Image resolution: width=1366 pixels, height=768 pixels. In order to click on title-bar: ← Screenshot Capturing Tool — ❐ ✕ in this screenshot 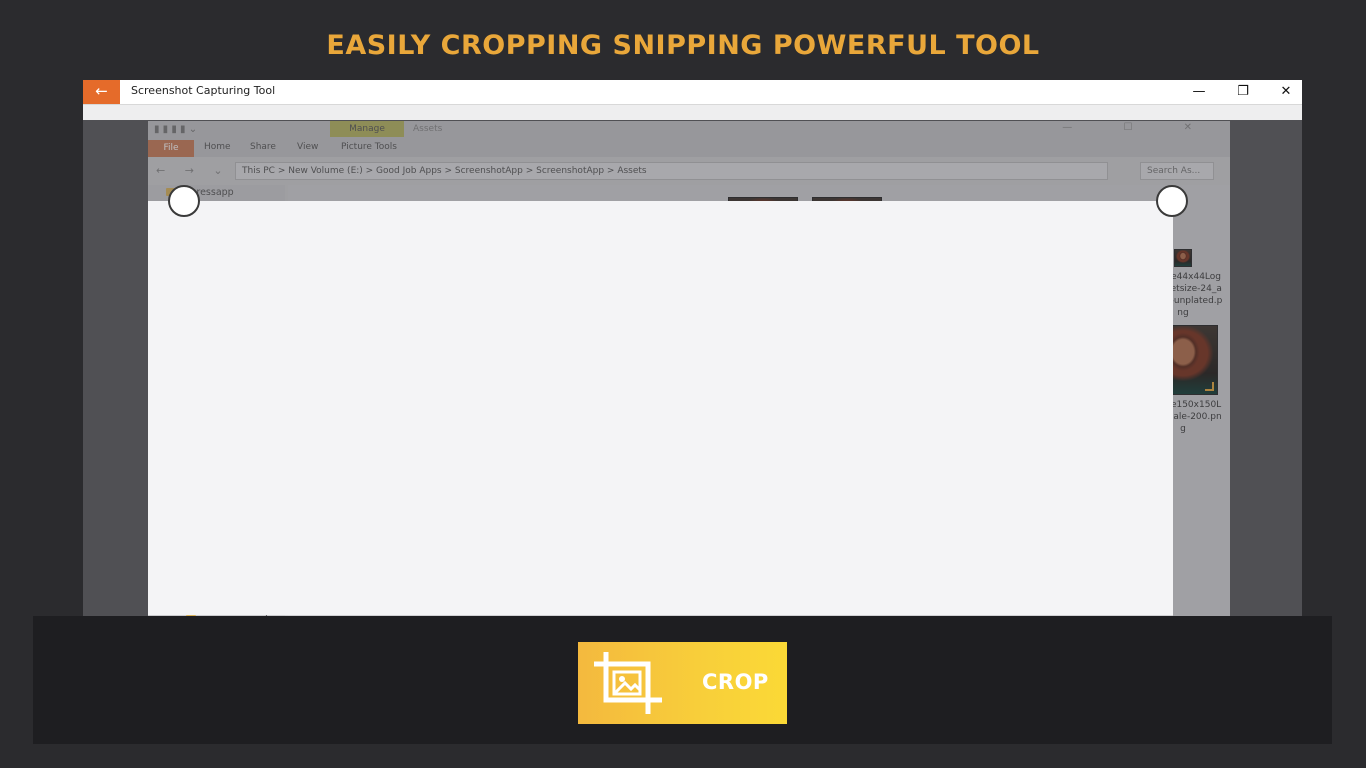, I will do `click(692, 92)`.